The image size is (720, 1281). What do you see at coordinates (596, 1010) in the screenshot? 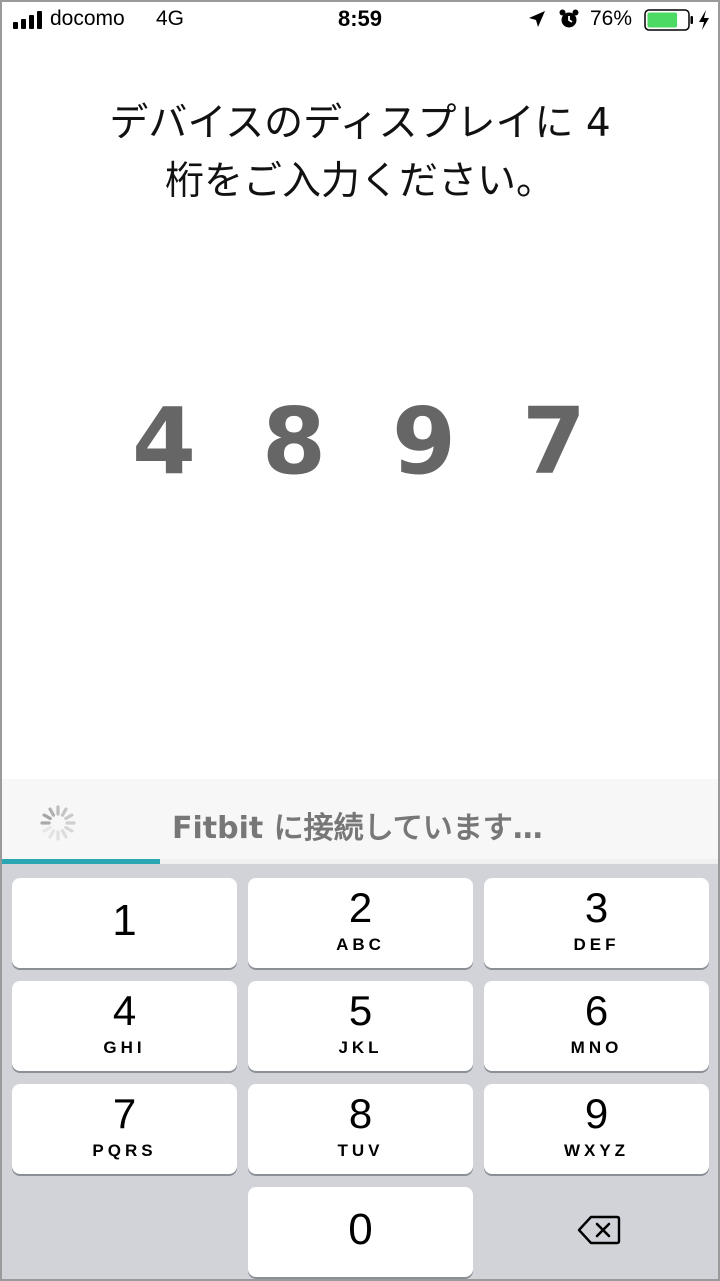
I see `key-number: 6` at bounding box center [596, 1010].